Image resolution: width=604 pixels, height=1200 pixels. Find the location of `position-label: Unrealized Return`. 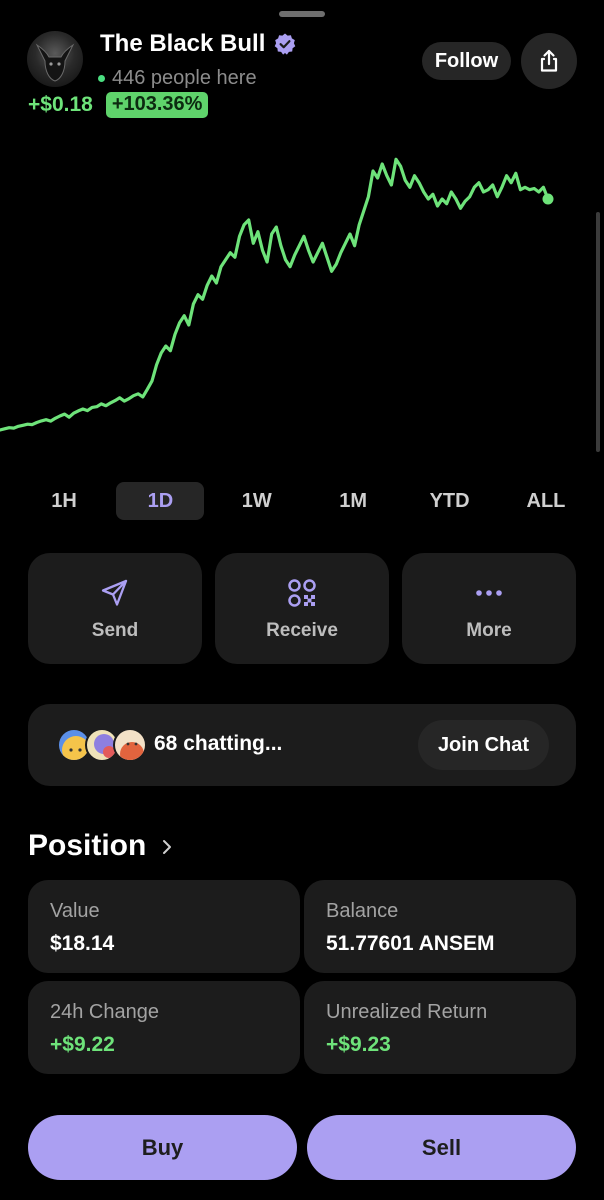

position-label: Unrealized Return is located at coordinates (407, 1012).